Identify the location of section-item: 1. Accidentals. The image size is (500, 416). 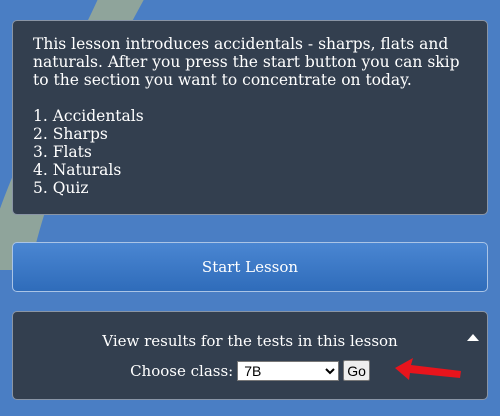
(88, 116).